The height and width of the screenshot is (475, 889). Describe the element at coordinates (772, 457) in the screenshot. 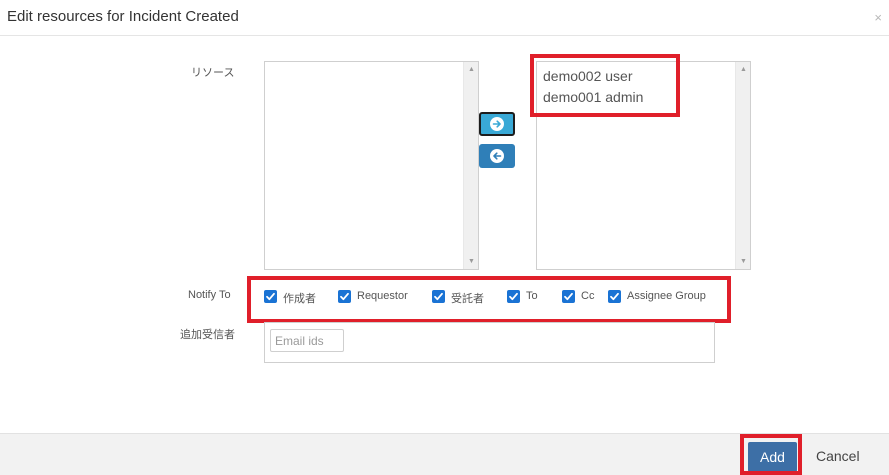

I see `add-button: Add` at that location.